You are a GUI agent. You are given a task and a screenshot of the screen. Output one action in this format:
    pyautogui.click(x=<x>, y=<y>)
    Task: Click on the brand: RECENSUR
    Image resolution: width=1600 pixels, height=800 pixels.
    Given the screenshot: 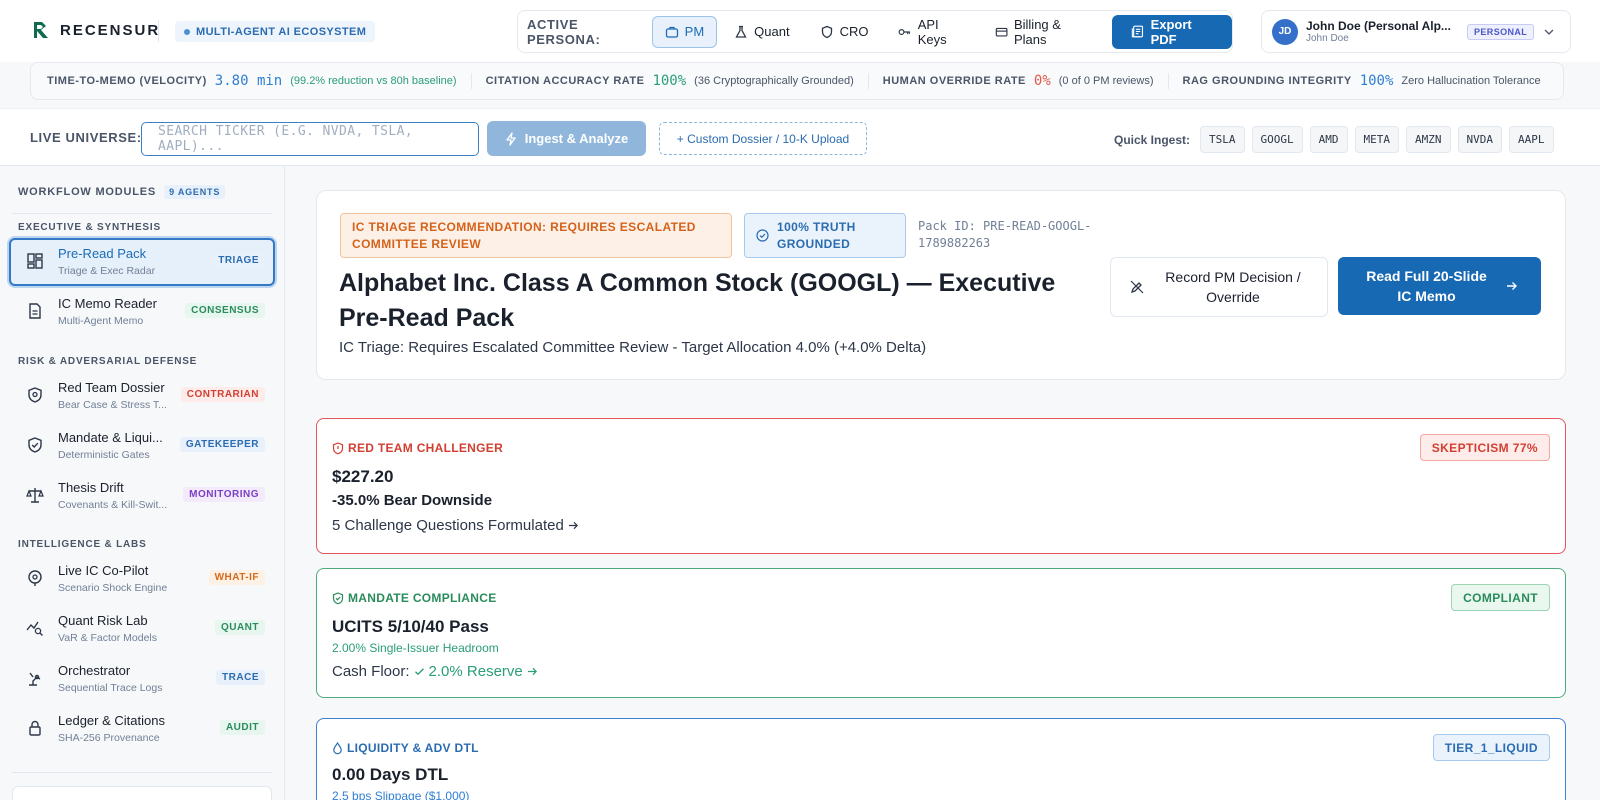 What is the action you would take?
    pyautogui.click(x=96, y=30)
    